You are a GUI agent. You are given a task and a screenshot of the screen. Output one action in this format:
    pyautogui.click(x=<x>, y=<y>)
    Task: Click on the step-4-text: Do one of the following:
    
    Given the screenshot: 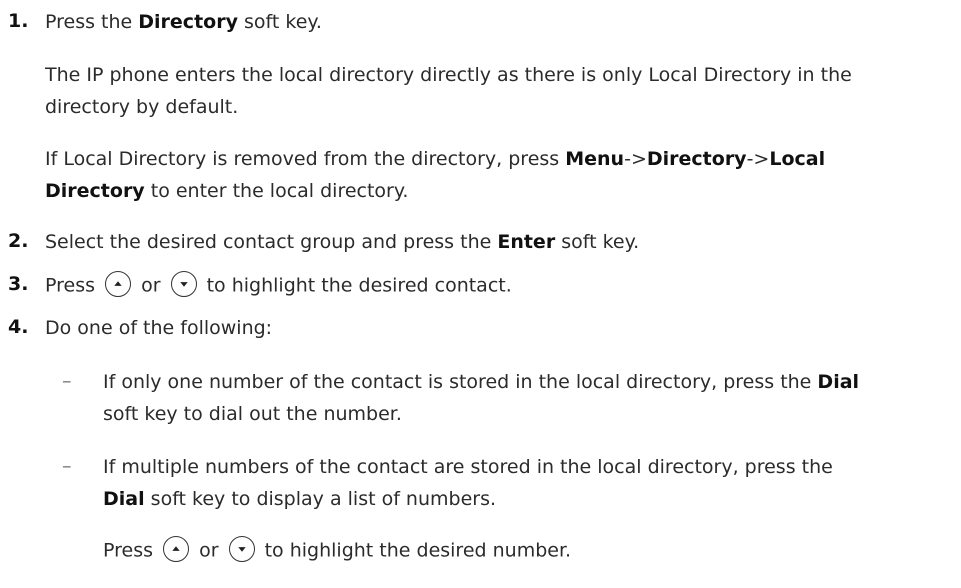 What is the action you would take?
    pyautogui.click(x=159, y=328)
    